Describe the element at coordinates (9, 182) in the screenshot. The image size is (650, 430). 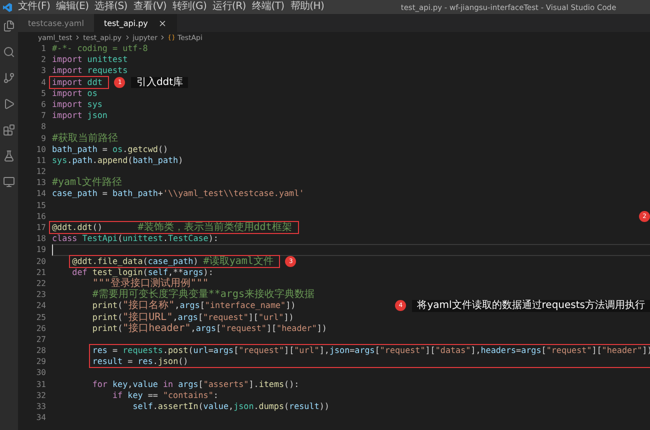
I see `monitor-icon` at that location.